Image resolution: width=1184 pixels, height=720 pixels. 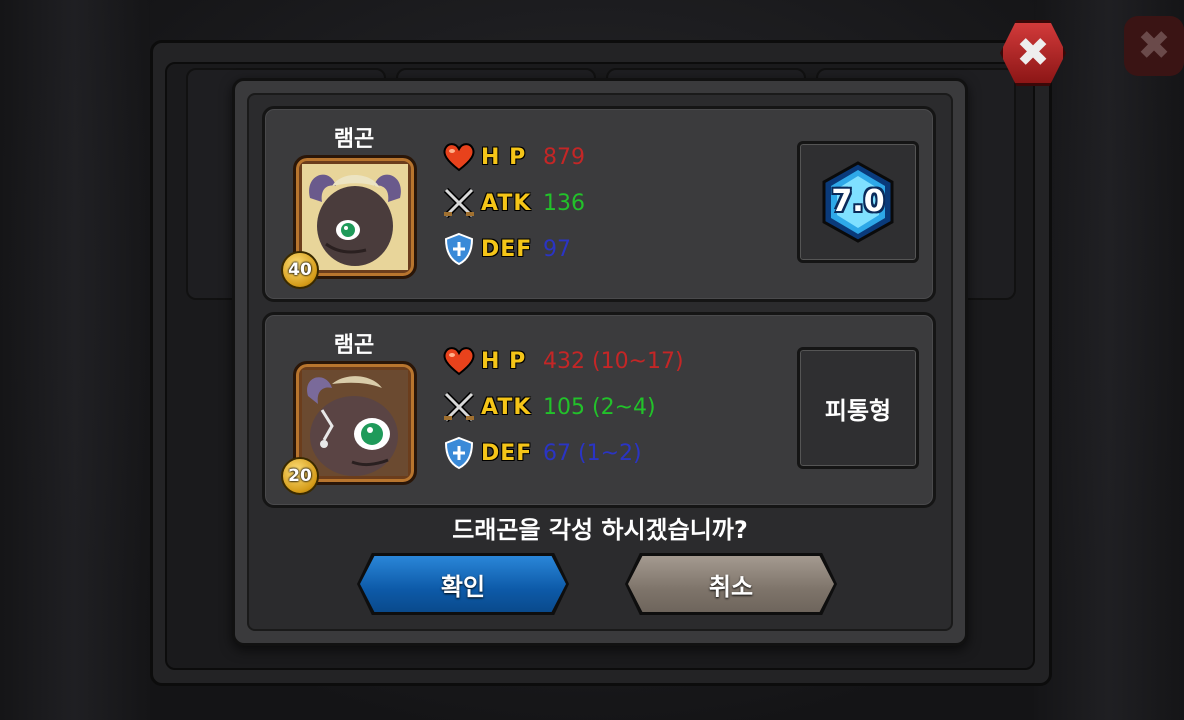 I want to click on type-box: 피통형, so click(x=858, y=408).